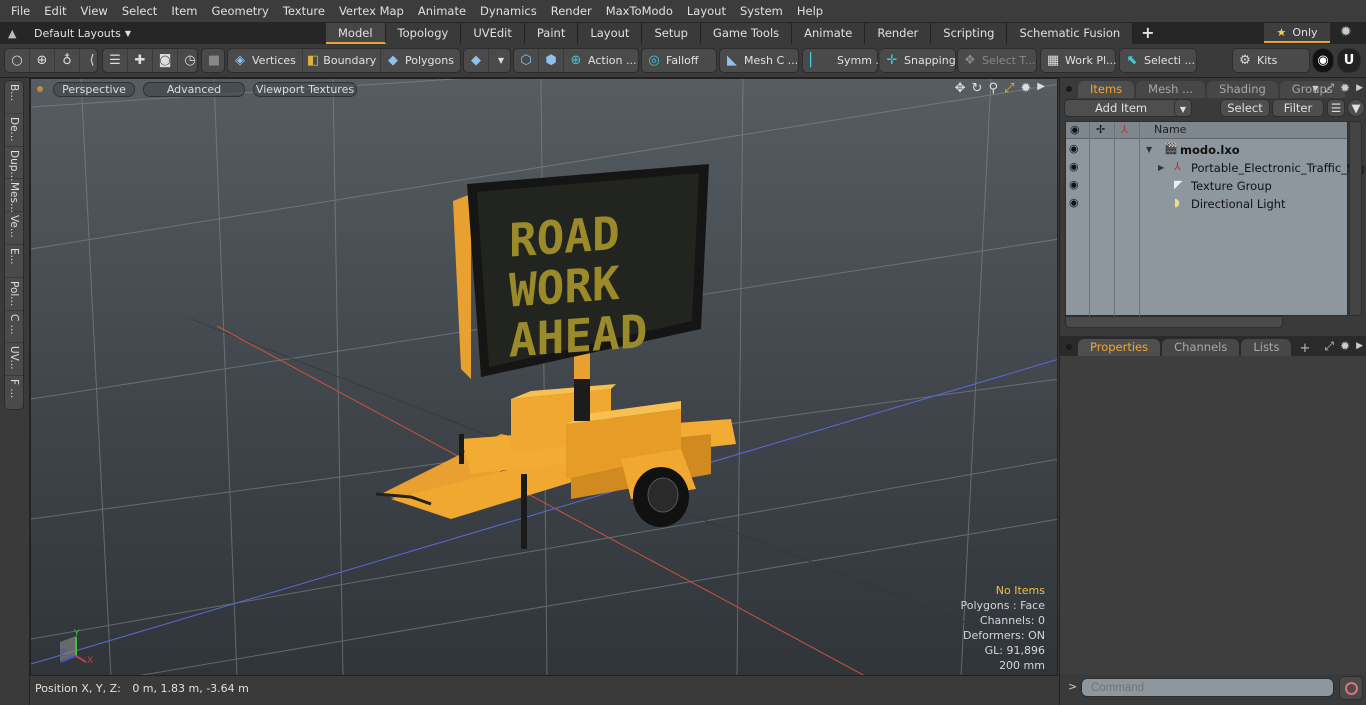 This screenshot has width=1366, height=705. What do you see at coordinates (371, 11) in the screenshot?
I see `menu-vertex-map: Vertex Map` at bounding box center [371, 11].